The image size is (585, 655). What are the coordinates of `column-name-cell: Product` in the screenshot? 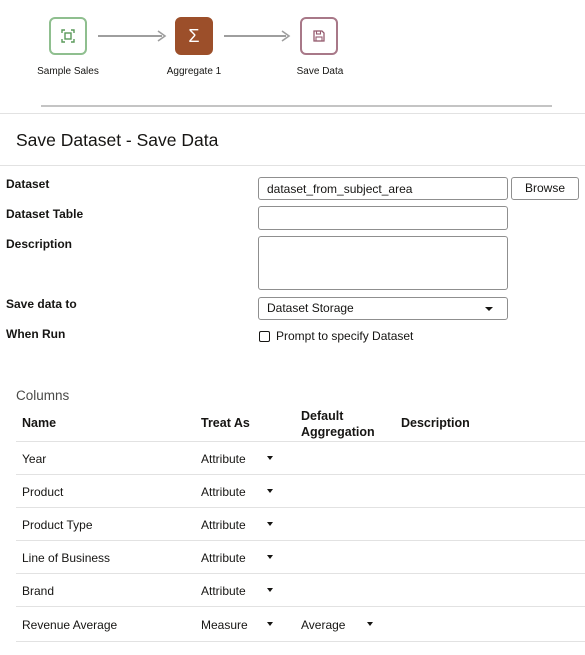 It's located at (43, 492).